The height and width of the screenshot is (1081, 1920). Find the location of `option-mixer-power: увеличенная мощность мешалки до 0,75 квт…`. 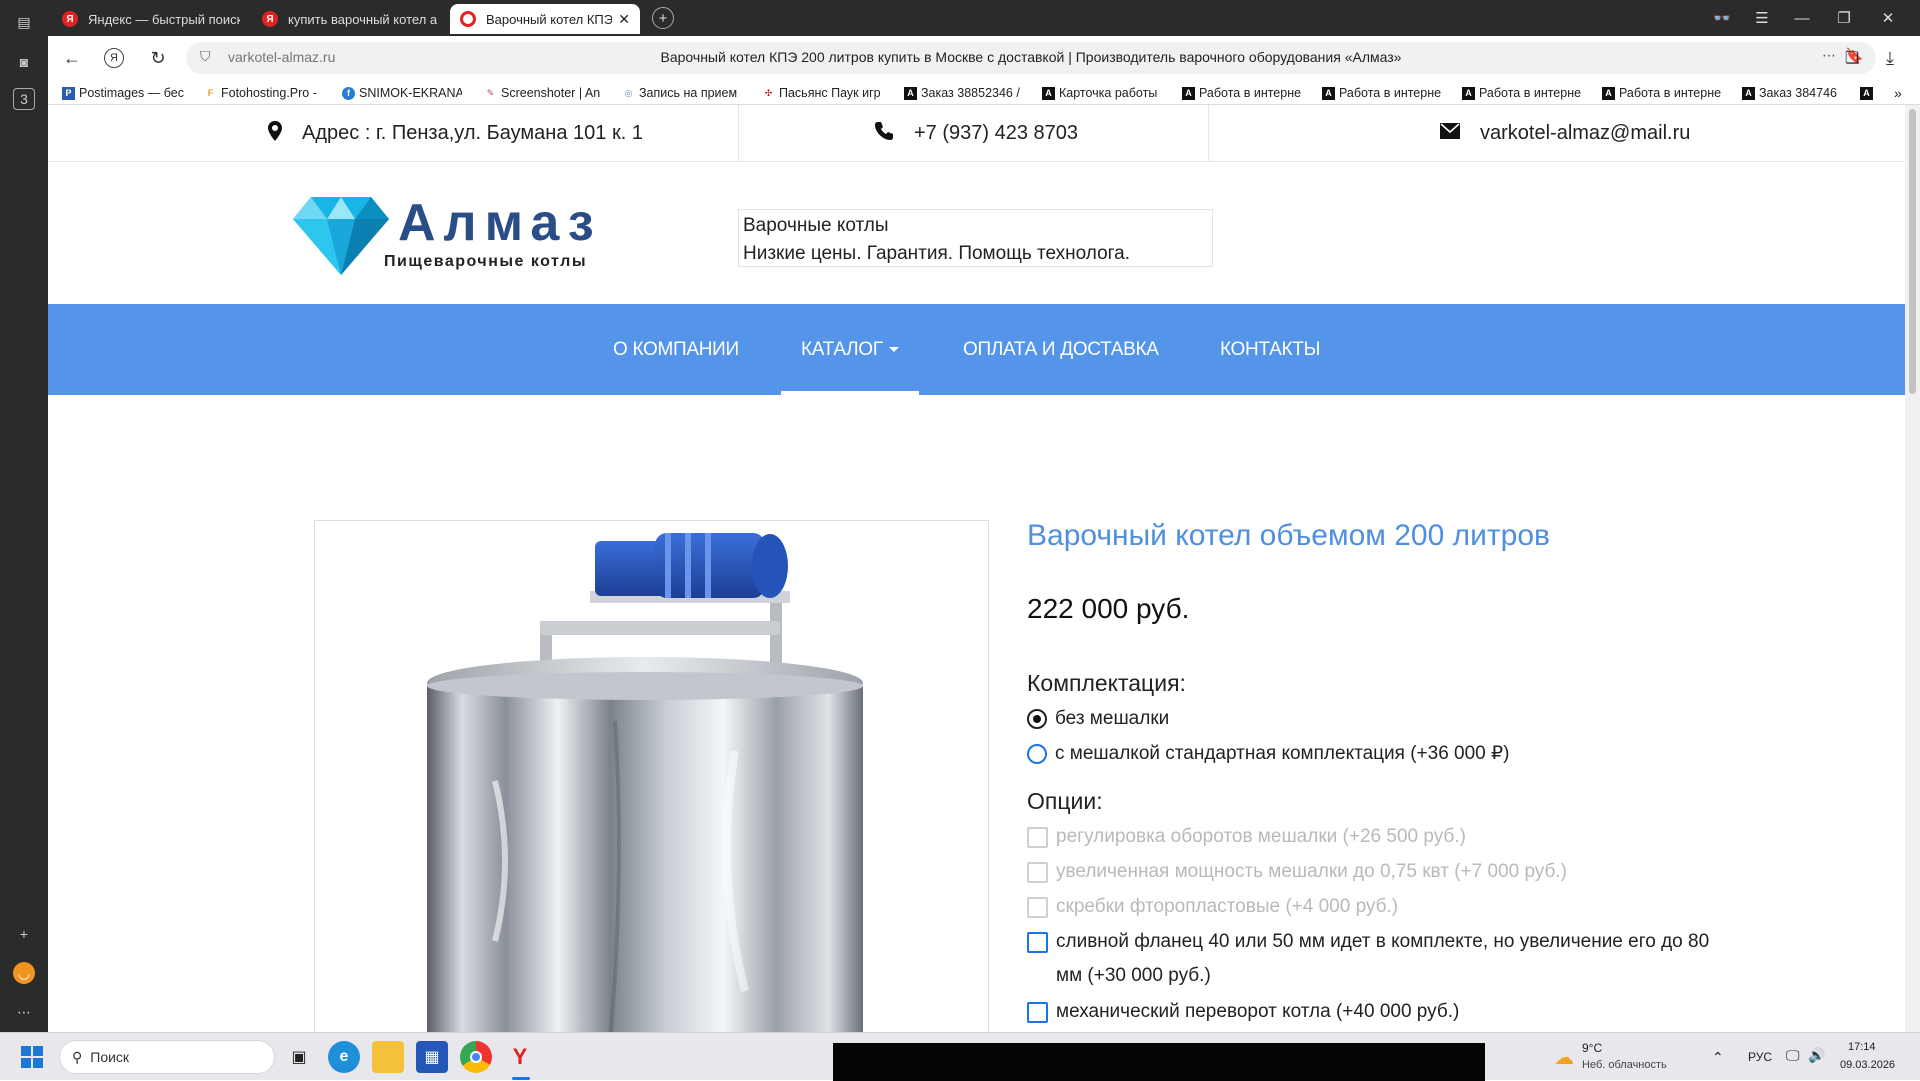

option-mixer-power: увеличенная мощность мешалки до 0,75 квт… is located at coordinates (1297, 872).